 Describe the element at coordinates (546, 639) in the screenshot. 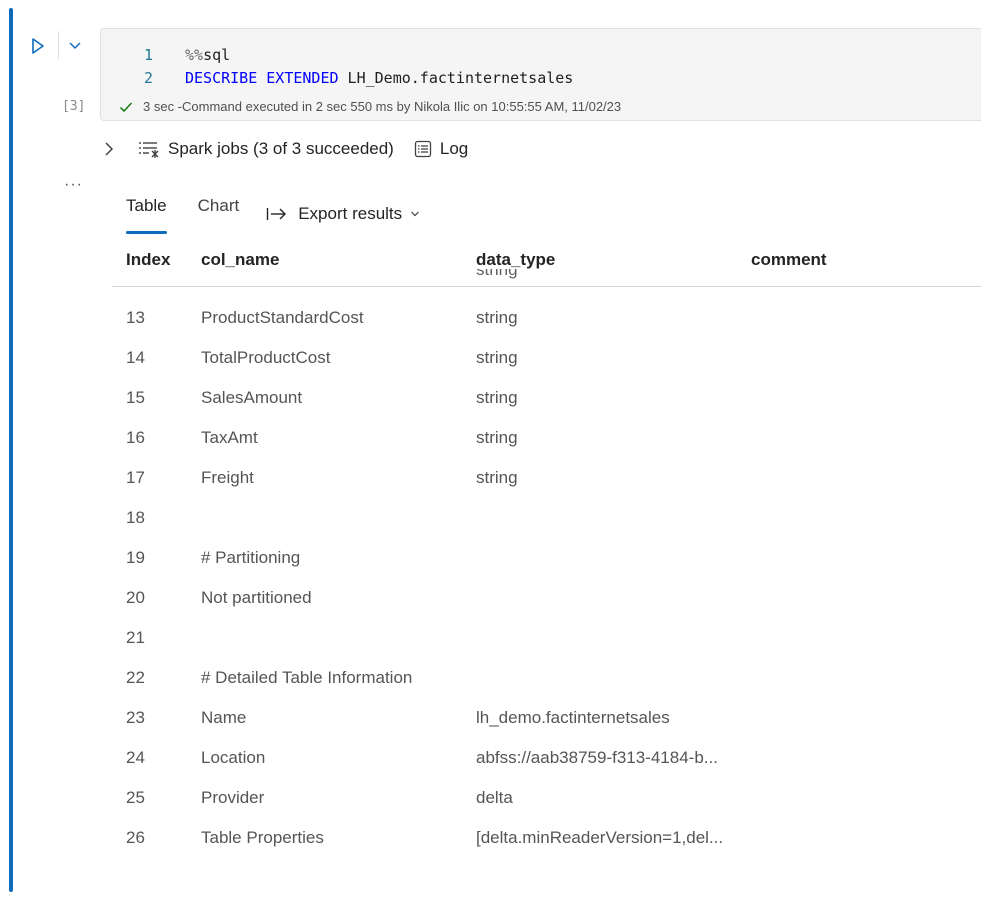

I see `table-row: 21` at that location.